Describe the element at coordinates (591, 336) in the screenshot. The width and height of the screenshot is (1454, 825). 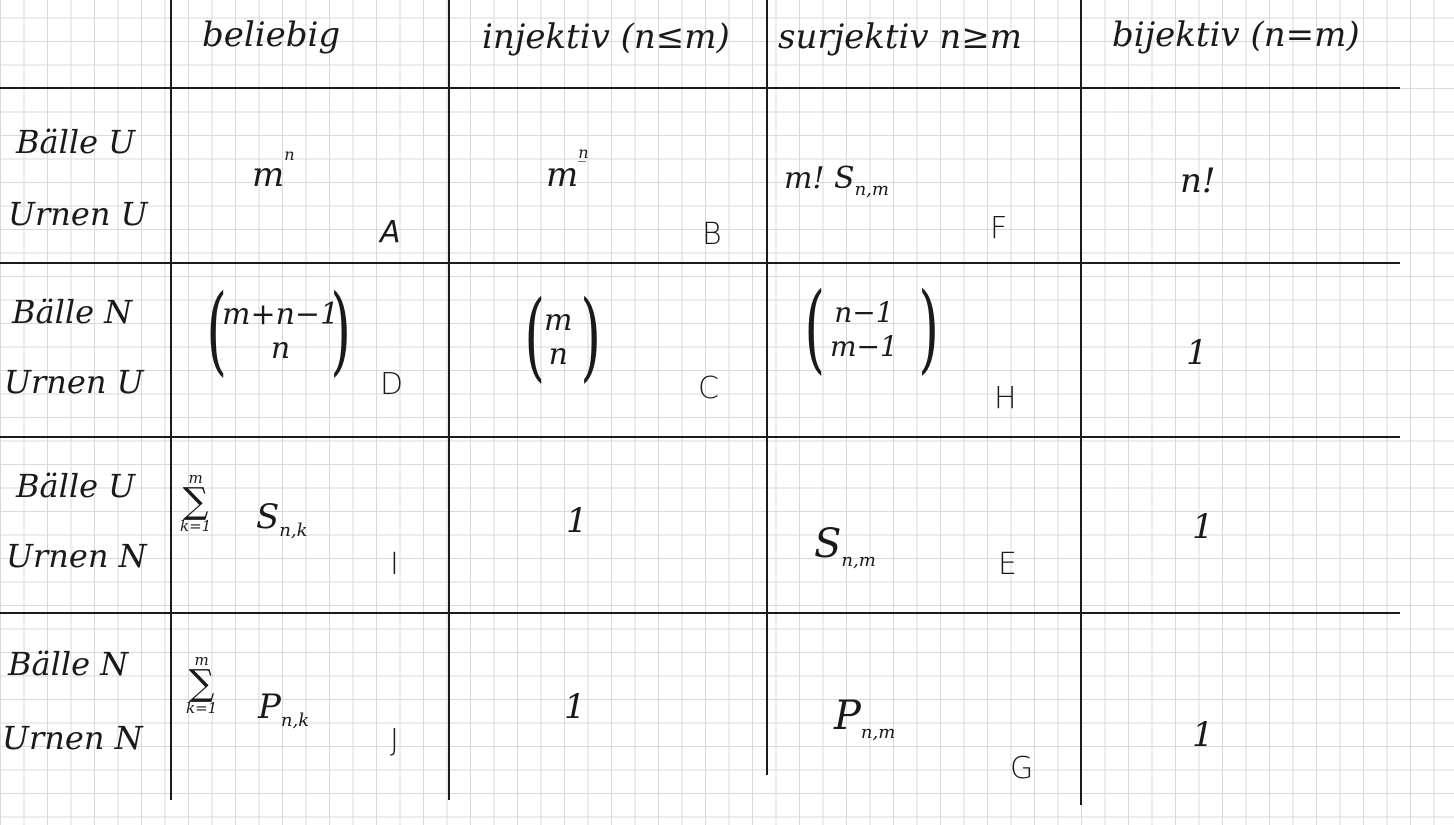
I see `cell-r2c2-right-paren: )` at that location.